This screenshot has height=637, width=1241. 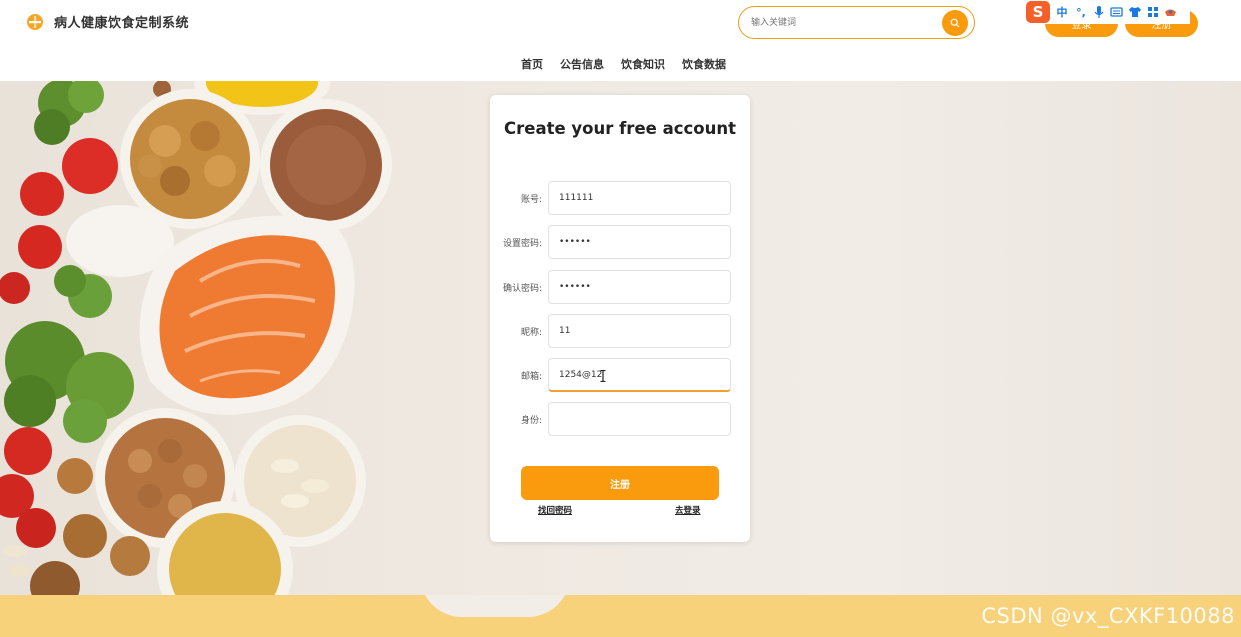 What do you see at coordinates (1062, 12) in the screenshot?
I see `ime-mode-toggle: 中` at bounding box center [1062, 12].